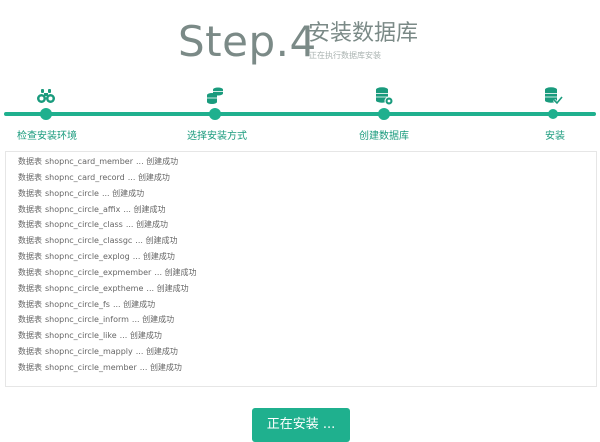 This screenshot has height=442, width=600. Describe the element at coordinates (89, 241) in the screenshot. I see `log-table-name: shopnc_circle_classgc` at that location.